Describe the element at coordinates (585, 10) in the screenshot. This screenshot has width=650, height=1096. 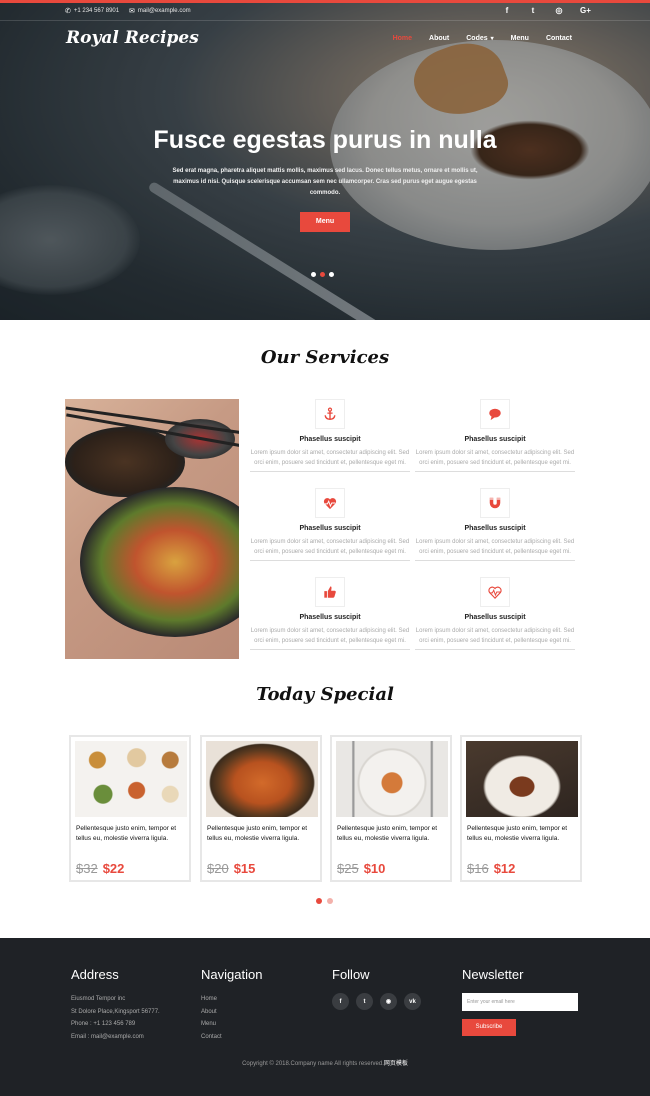
I see `google-plus-icon: G+` at that location.